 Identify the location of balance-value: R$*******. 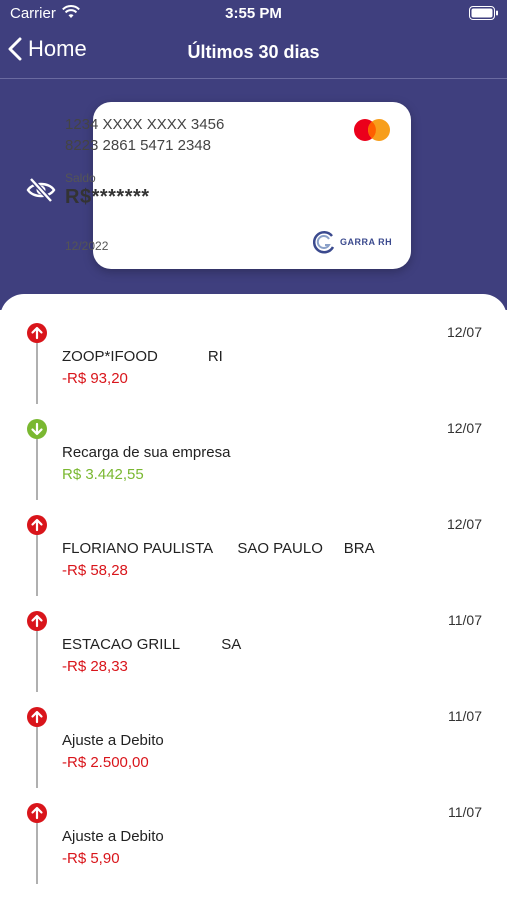
(107, 197).